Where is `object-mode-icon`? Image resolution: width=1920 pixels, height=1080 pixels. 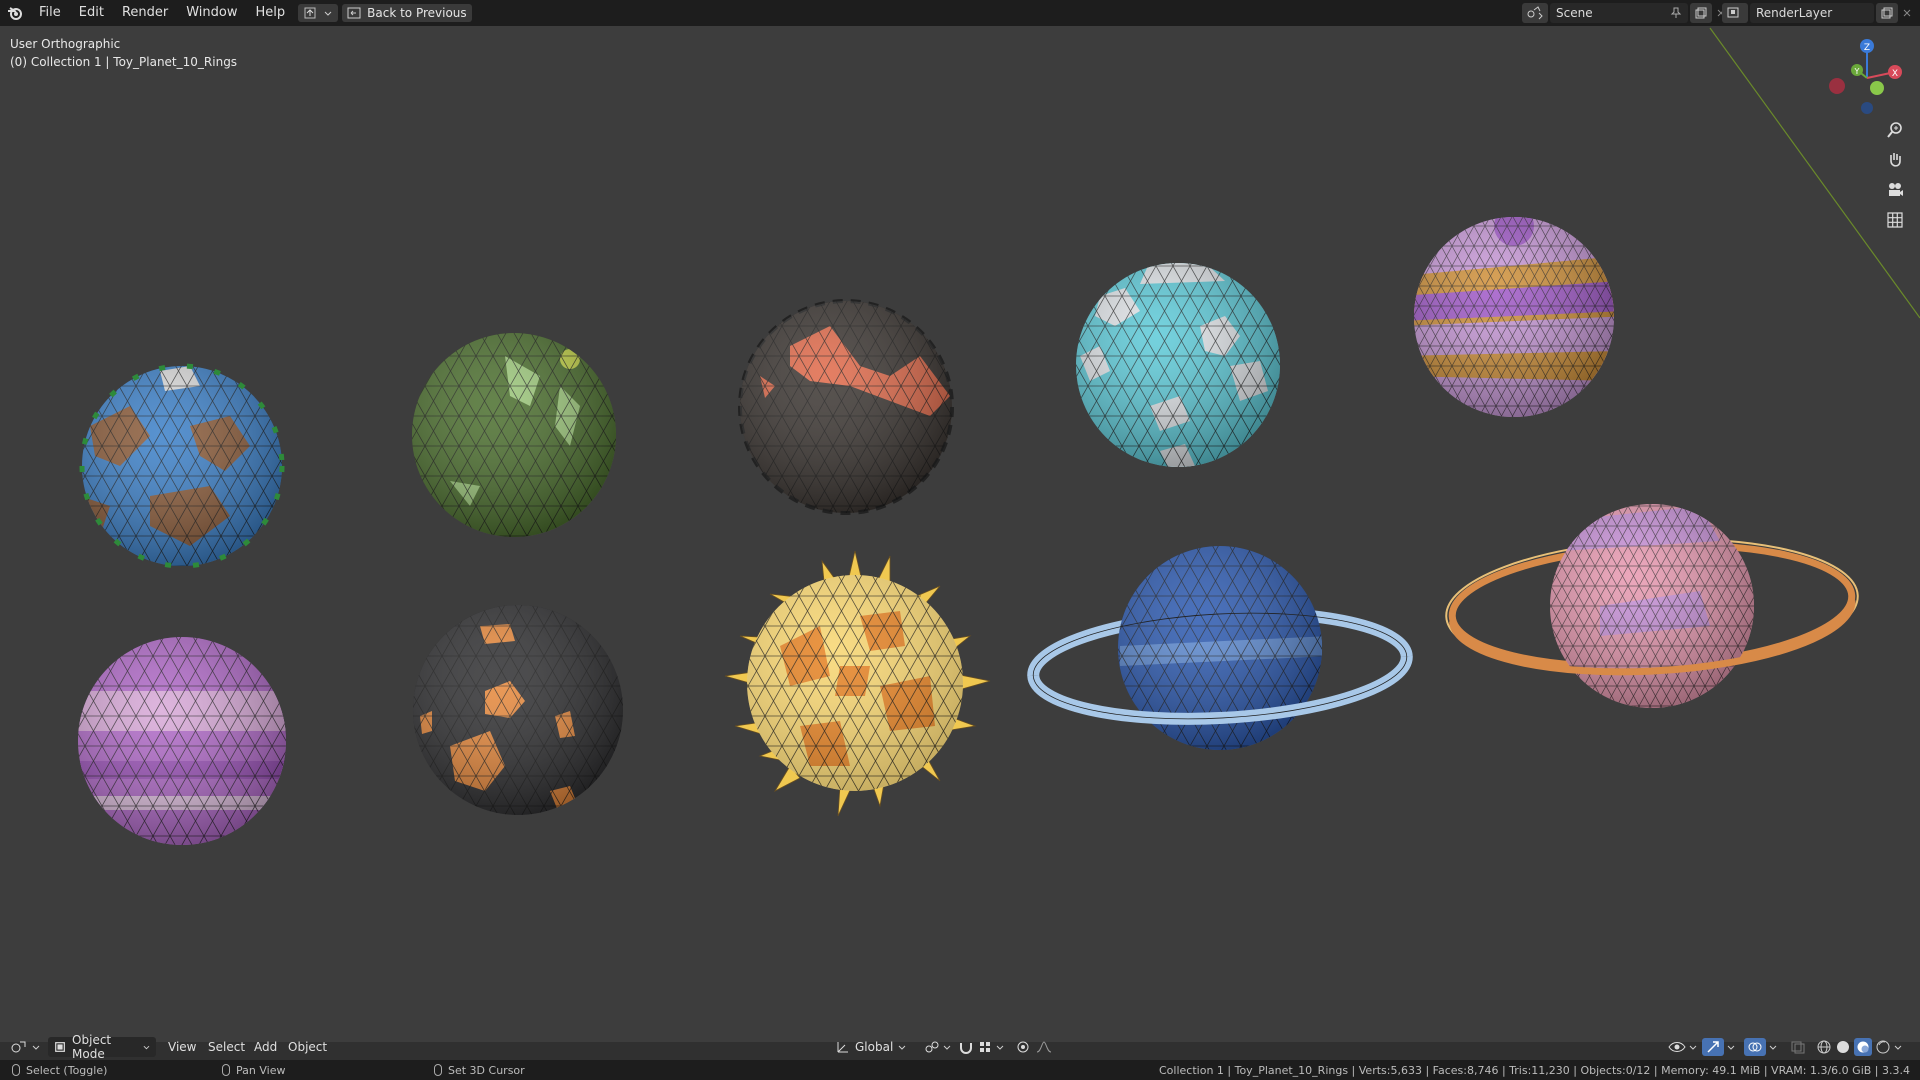 object-mode-icon is located at coordinates (60, 1047).